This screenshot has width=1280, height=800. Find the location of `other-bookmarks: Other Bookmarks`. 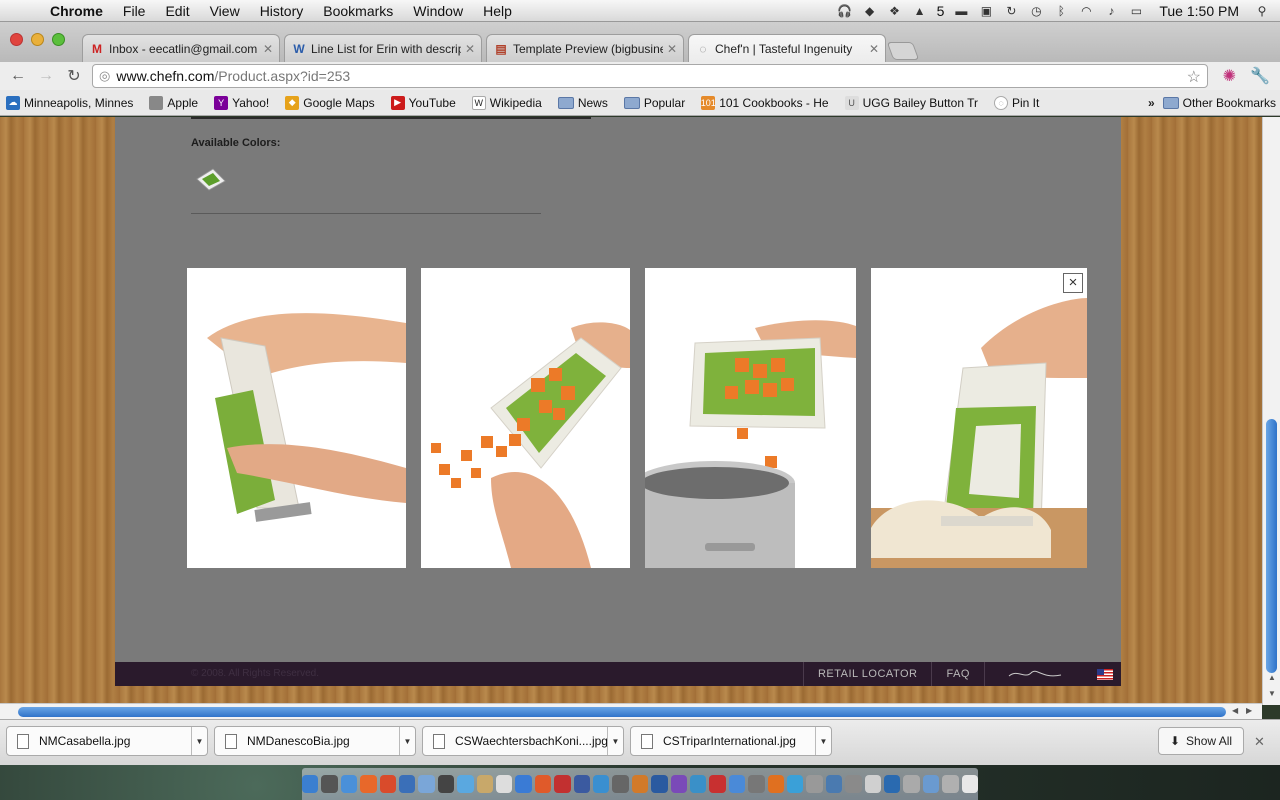

other-bookmarks: Other Bookmarks is located at coordinates (1219, 103).